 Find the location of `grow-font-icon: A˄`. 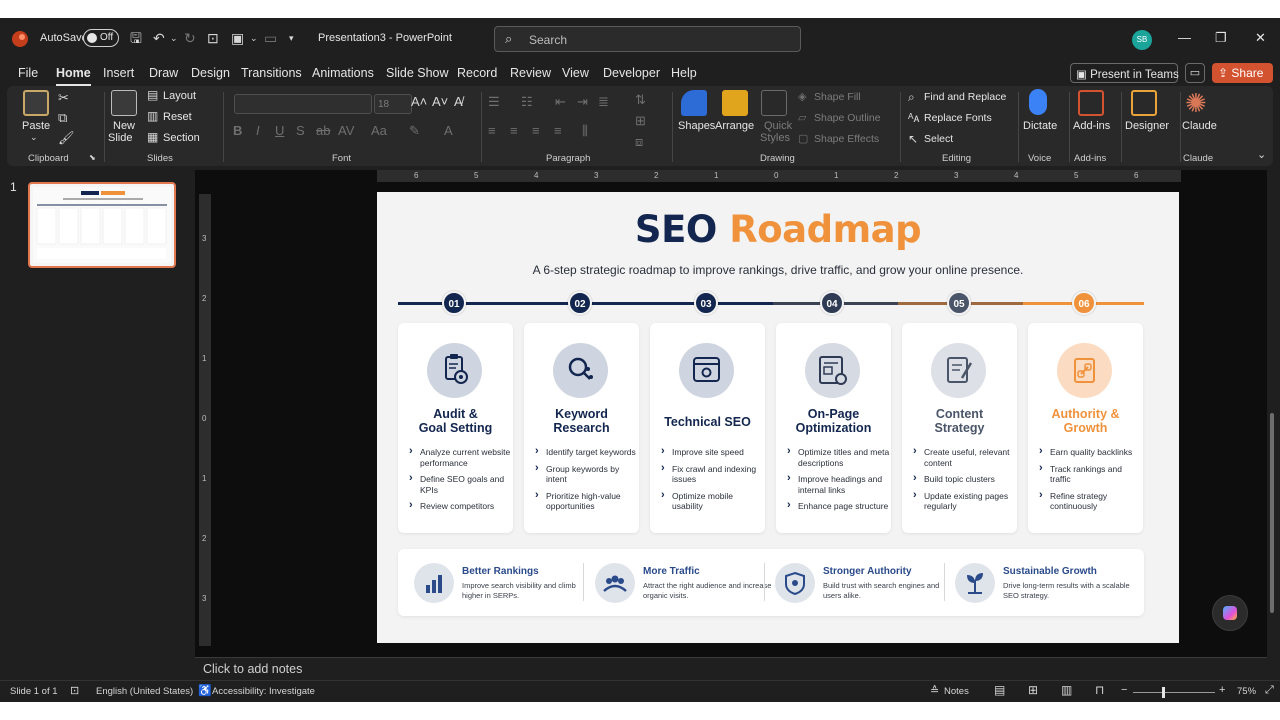

grow-font-icon: A˄ is located at coordinates (419, 101).